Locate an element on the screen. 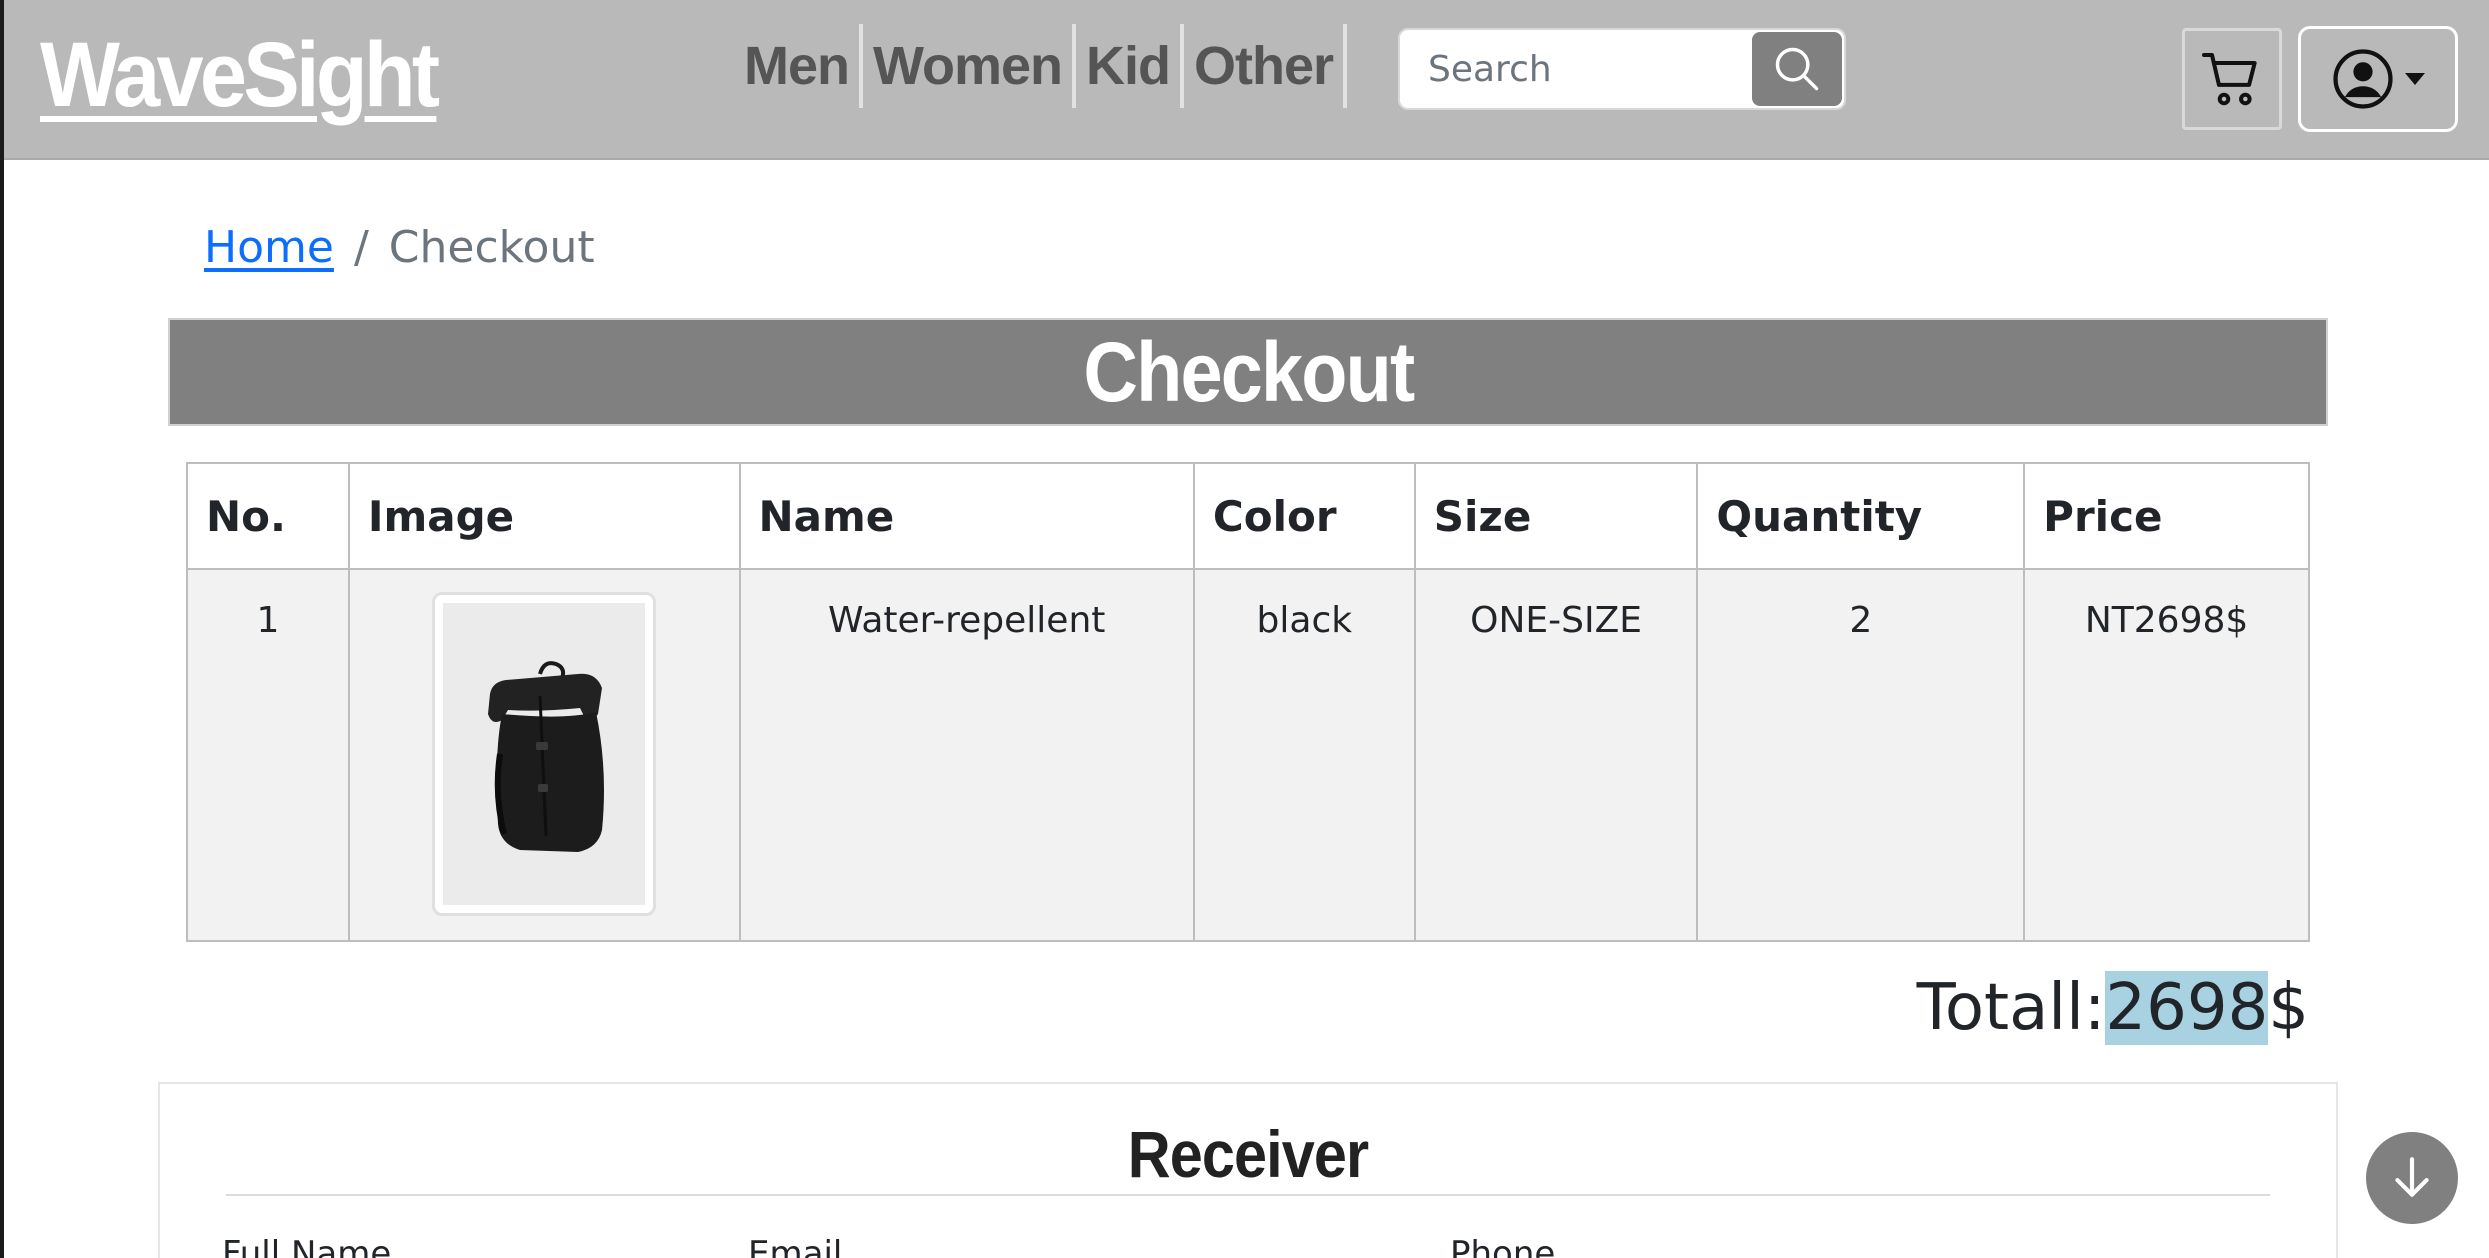 Image resolution: width=2489 pixels, height=1258 pixels. cell-image is located at coordinates (544, 755).